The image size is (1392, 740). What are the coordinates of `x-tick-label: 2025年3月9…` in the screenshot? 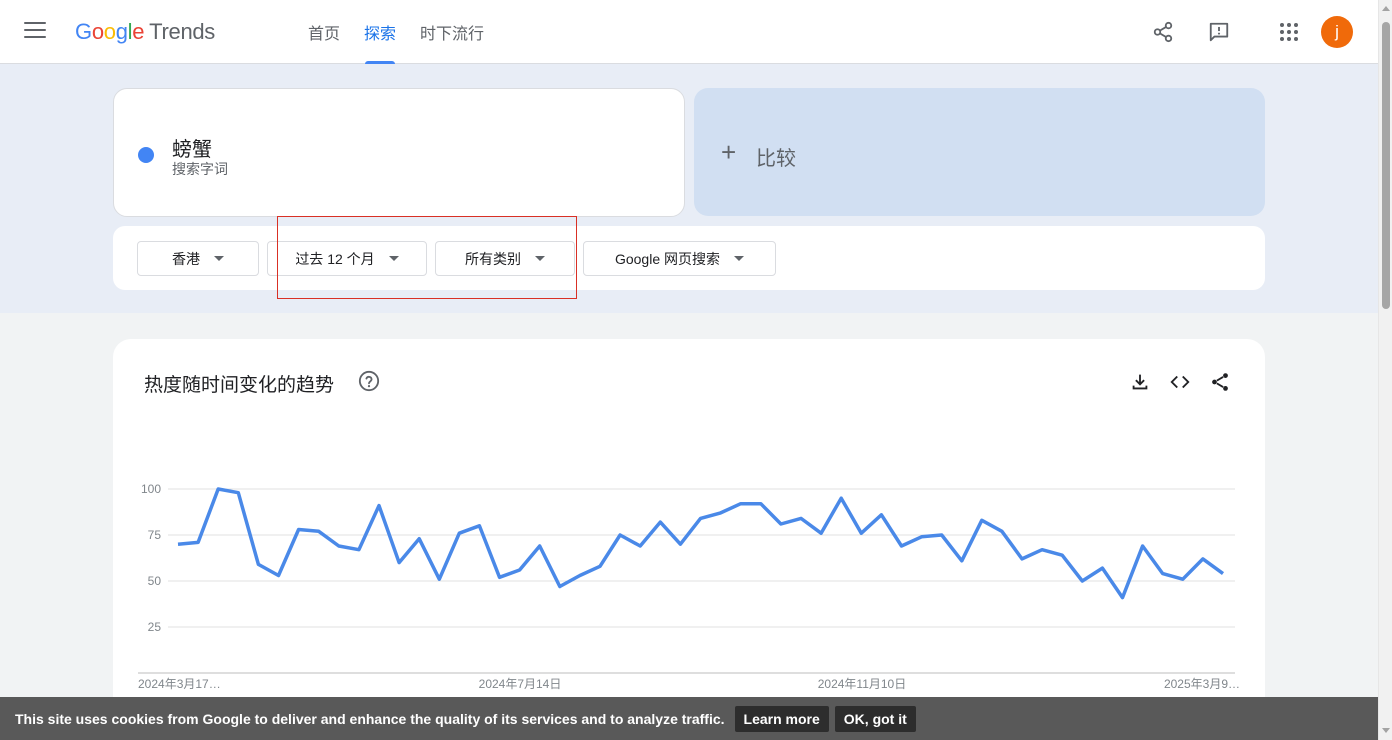 It's located at (1202, 684).